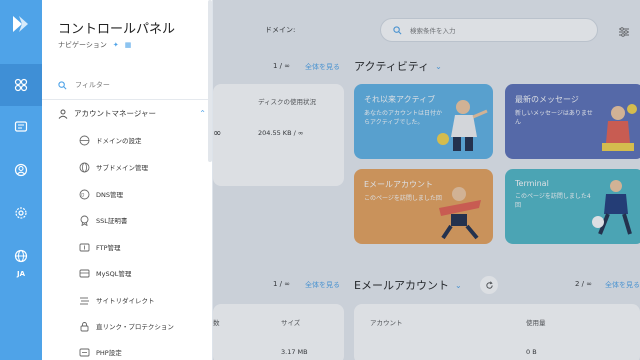 The image size is (640, 360). I want to click on svg-text: D, so click(82, 194).